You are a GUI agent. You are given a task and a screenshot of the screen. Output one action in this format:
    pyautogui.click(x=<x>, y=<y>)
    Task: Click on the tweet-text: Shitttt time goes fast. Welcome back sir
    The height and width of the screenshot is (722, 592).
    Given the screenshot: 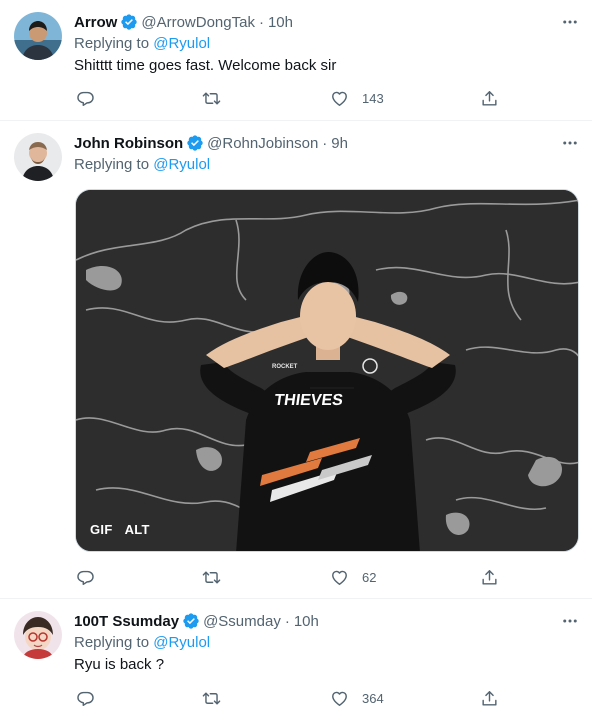 What is the action you would take?
    pyautogui.click(x=205, y=65)
    